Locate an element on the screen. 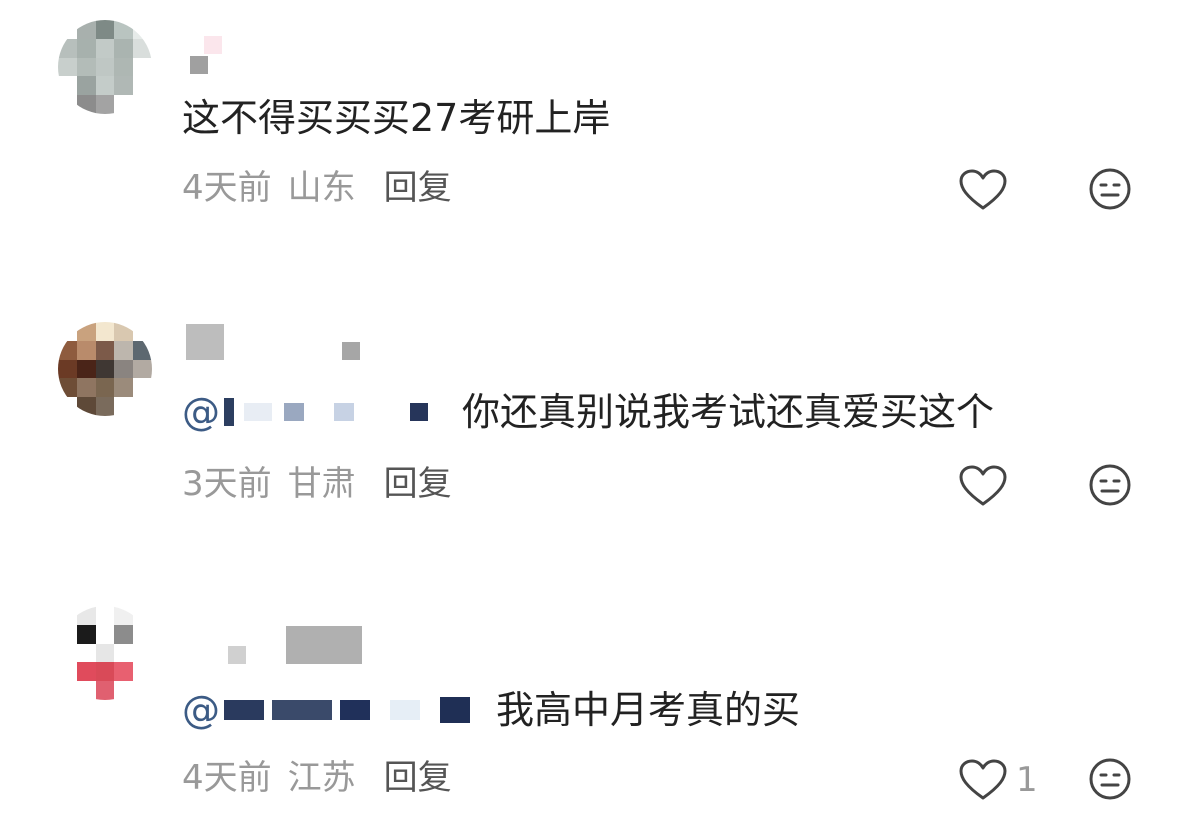 This screenshot has width=1200, height=828. like-count: 1 is located at coordinates (1027, 780).